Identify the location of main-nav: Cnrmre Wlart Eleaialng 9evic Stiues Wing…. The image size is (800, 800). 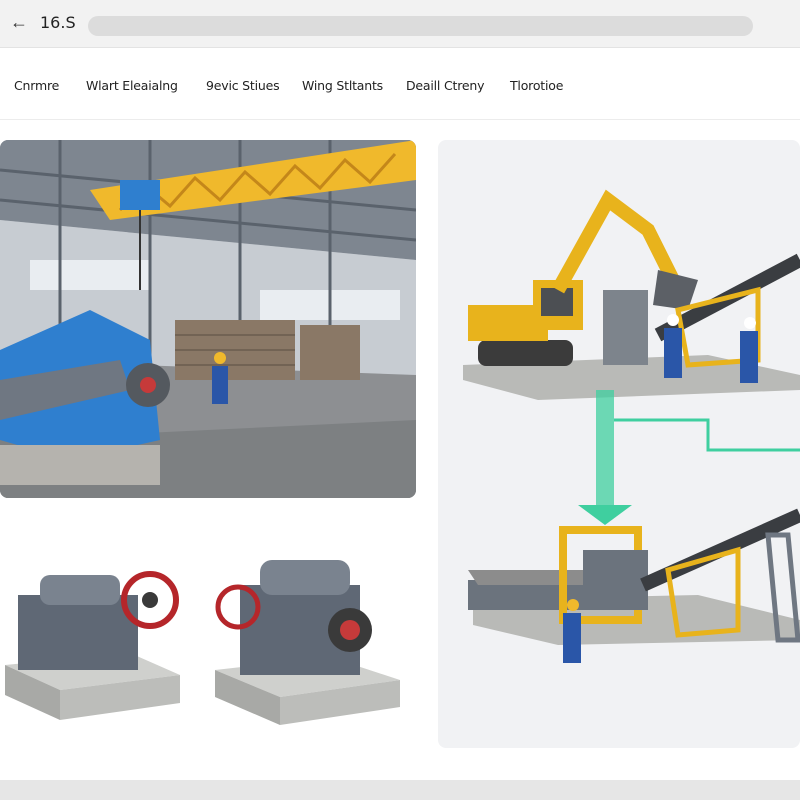
(400, 84).